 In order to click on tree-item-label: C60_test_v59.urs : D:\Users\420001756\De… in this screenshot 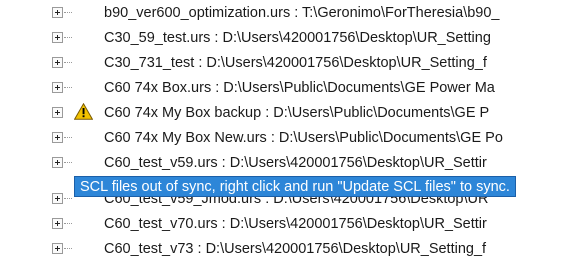, I will do `click(295, 163)`.